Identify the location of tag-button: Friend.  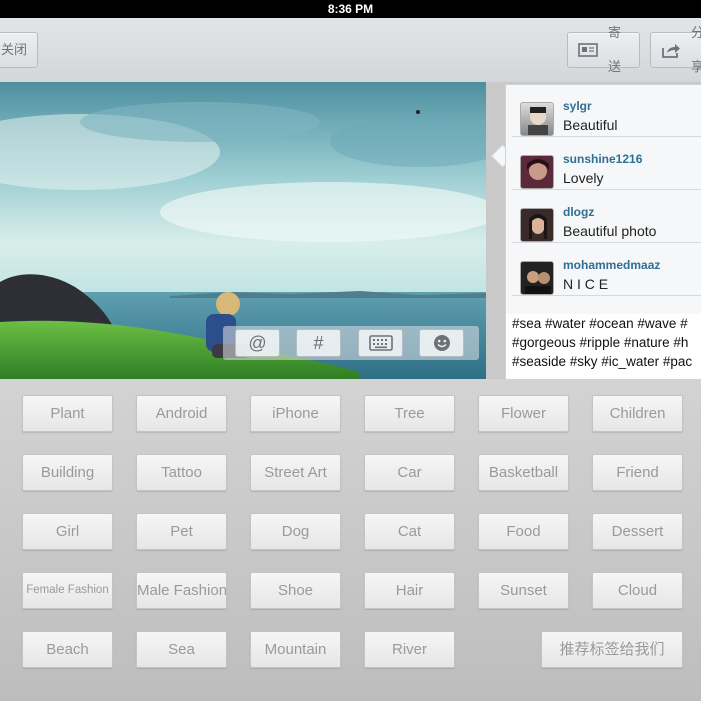
(637, 472).